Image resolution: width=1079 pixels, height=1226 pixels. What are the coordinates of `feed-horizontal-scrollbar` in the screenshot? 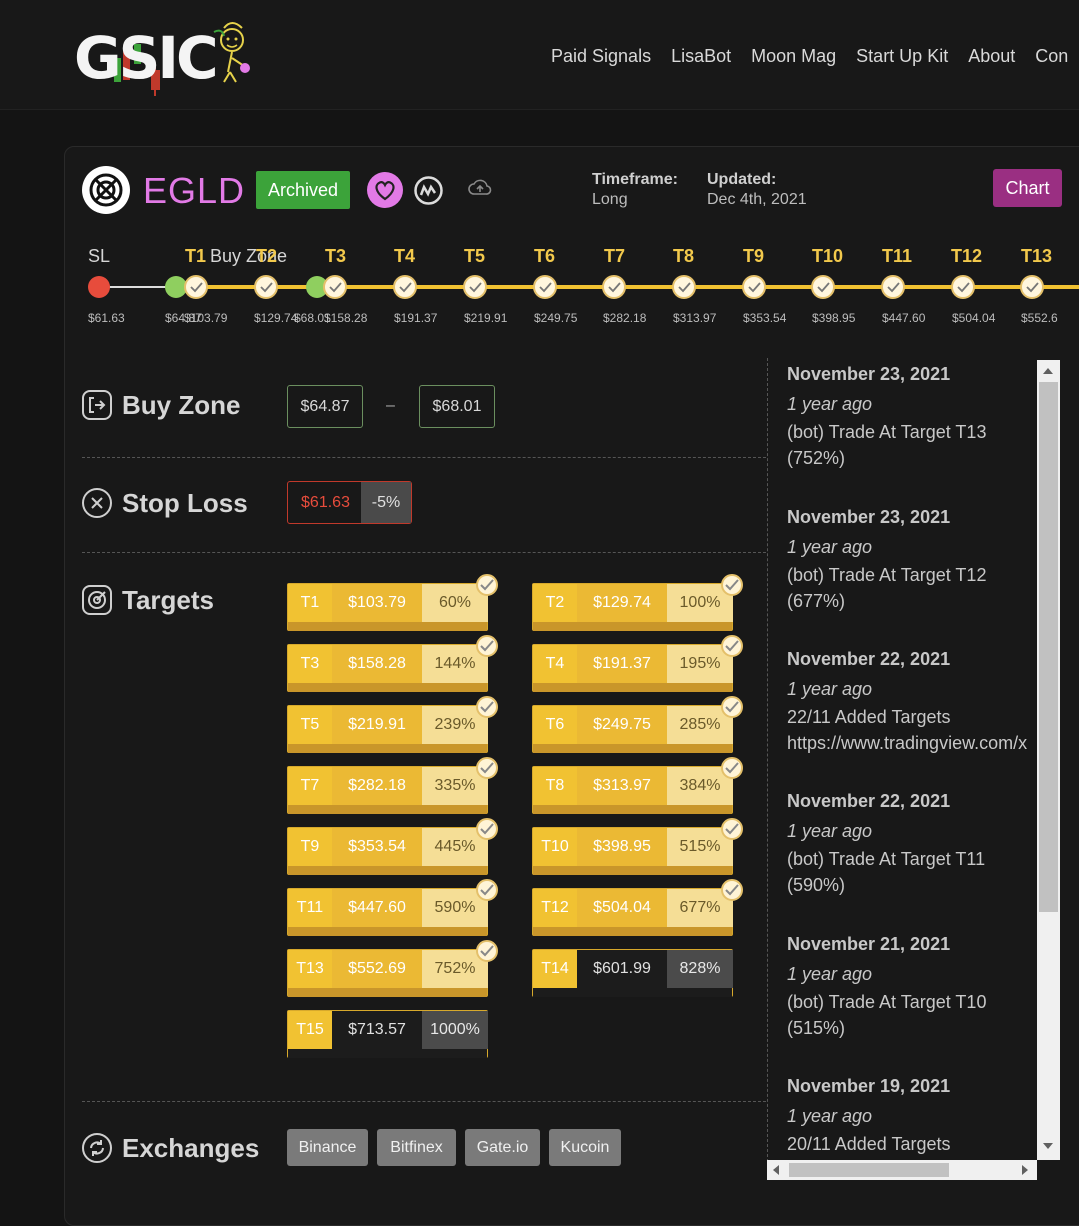 It's located at (902, 1170).